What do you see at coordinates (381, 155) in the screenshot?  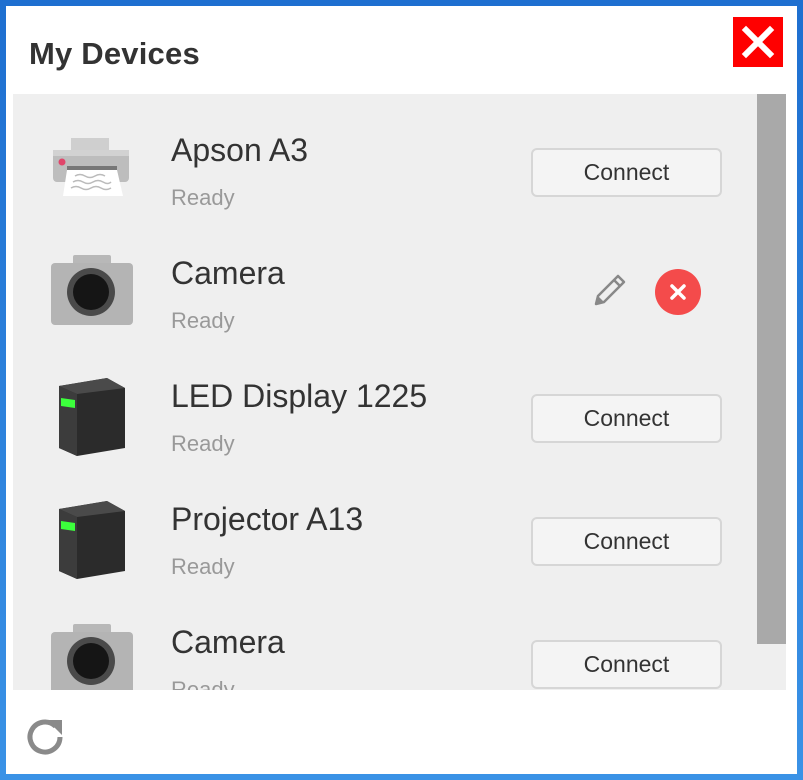 I see `device-row: Apson A3 Ready Connect` at bounding box center [381, 155].